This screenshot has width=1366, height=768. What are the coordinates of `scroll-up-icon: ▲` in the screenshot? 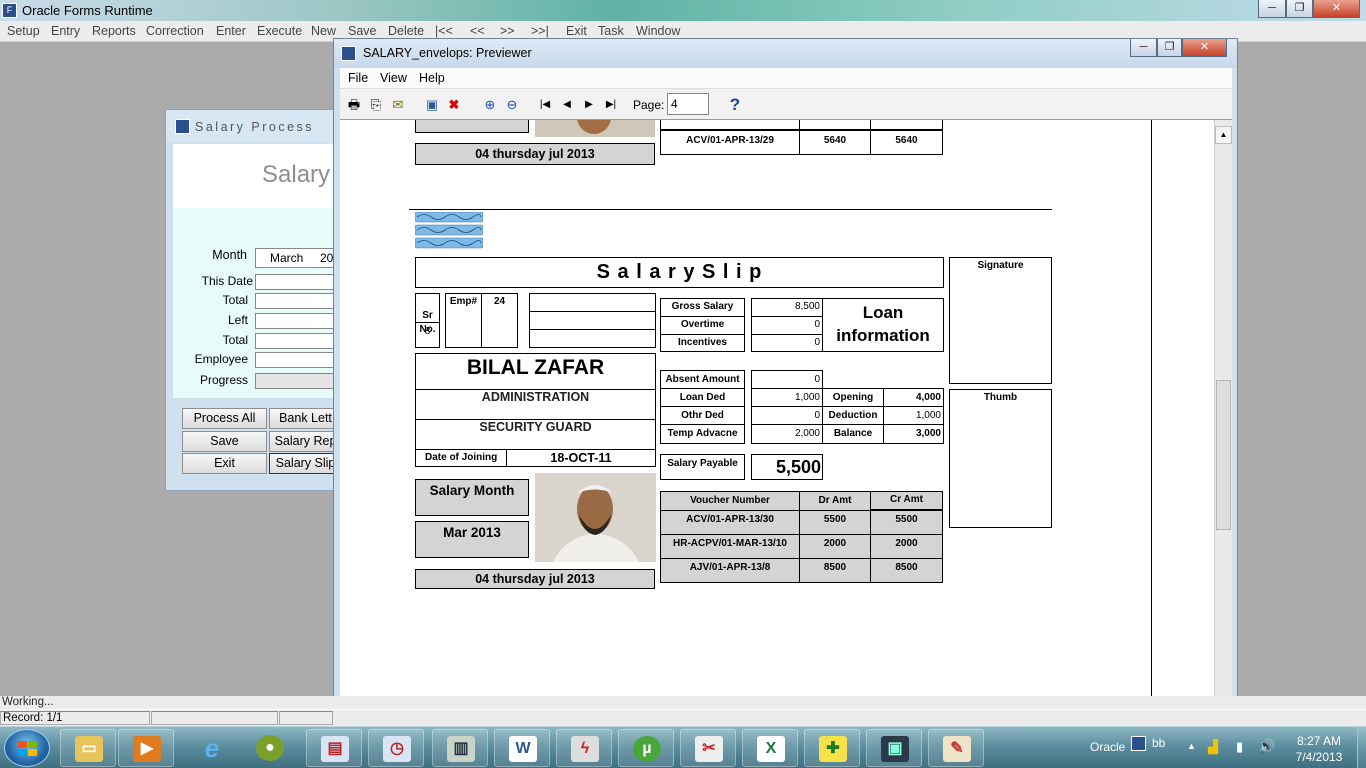 It's located at (1223, 135).